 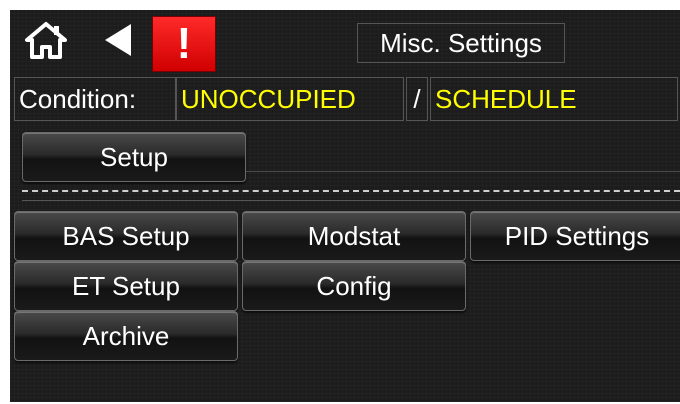 What do you see at coordinates (575, 236) in the screenshot?
I see `pid-settings-button: PID Settings` at bounding box center [575, 236].